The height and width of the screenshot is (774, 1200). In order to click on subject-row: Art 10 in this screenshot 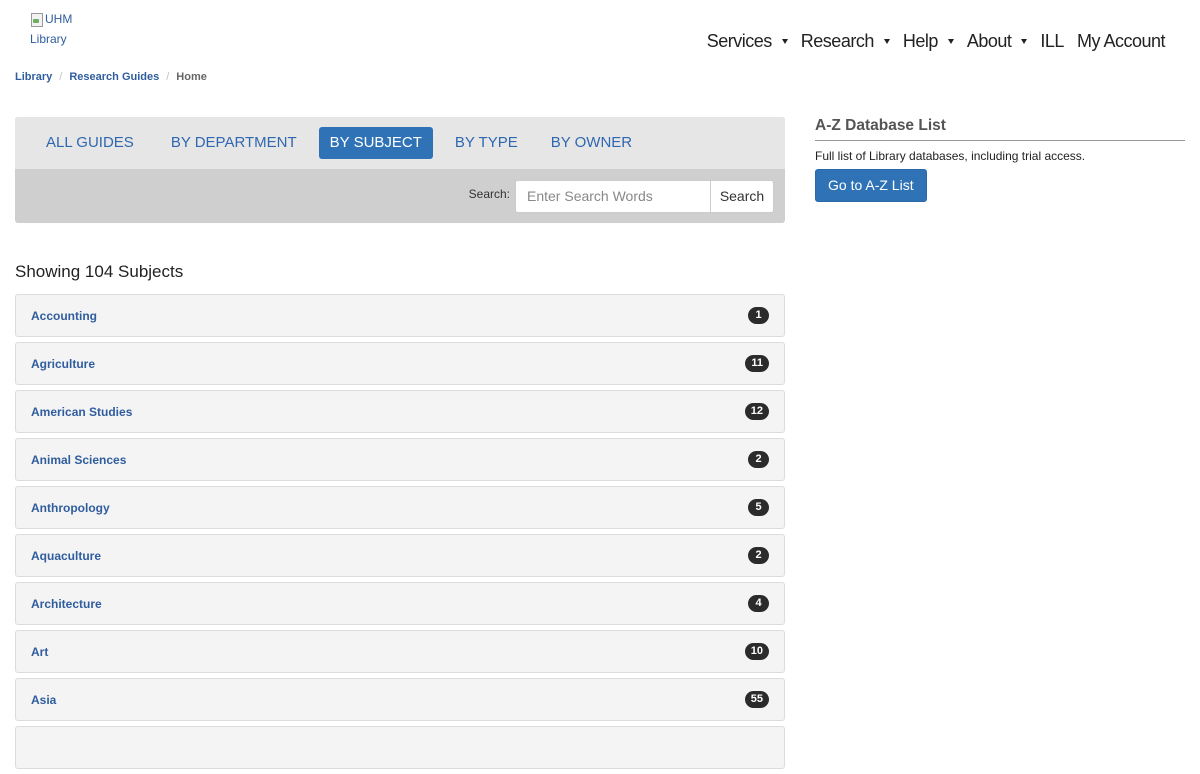, I will do `click(400, 651)`.